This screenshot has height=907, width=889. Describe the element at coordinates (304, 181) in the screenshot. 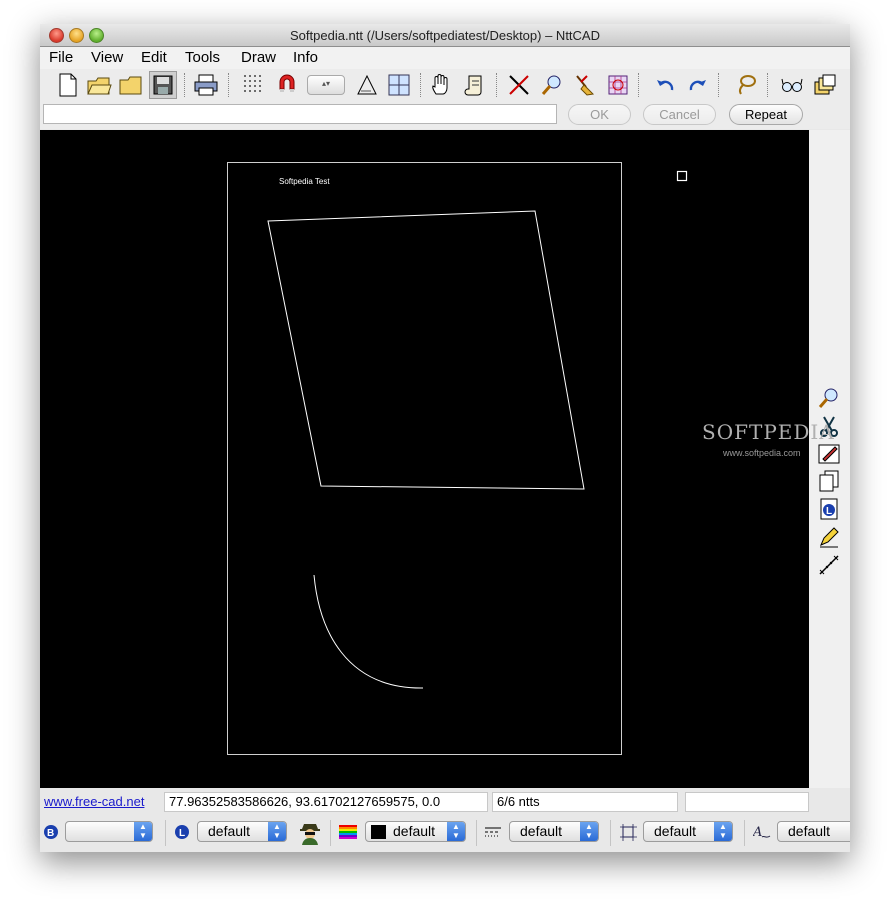

I see `text-entity: Softpedia Test` at that location.